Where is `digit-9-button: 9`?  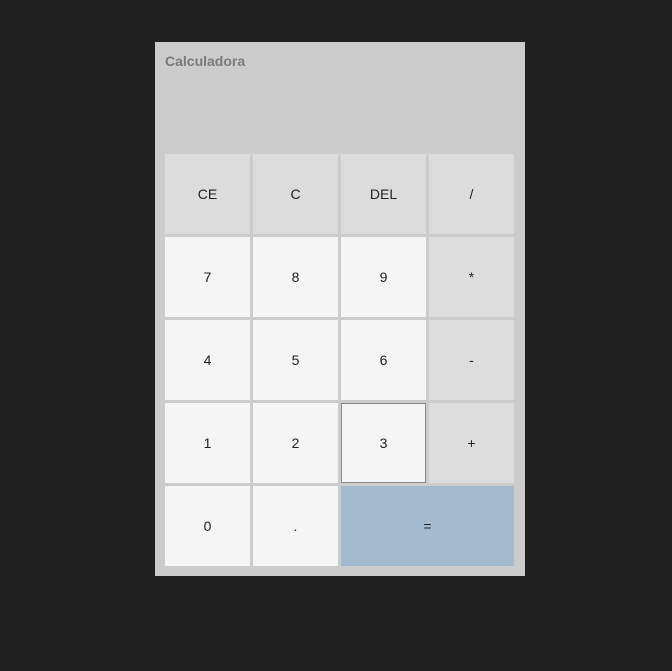 digit-9-button: 9 is located at coordinates (383, 277).